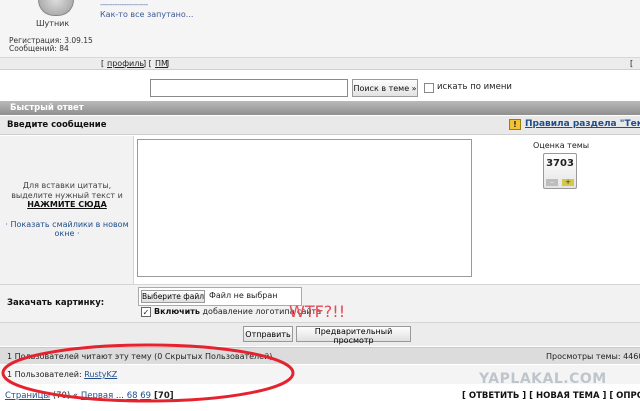  Describe the element at coordinates (67, 224) in the screenshot. I see `show-smiles-link: · Показать смайлики в новом` at that location.